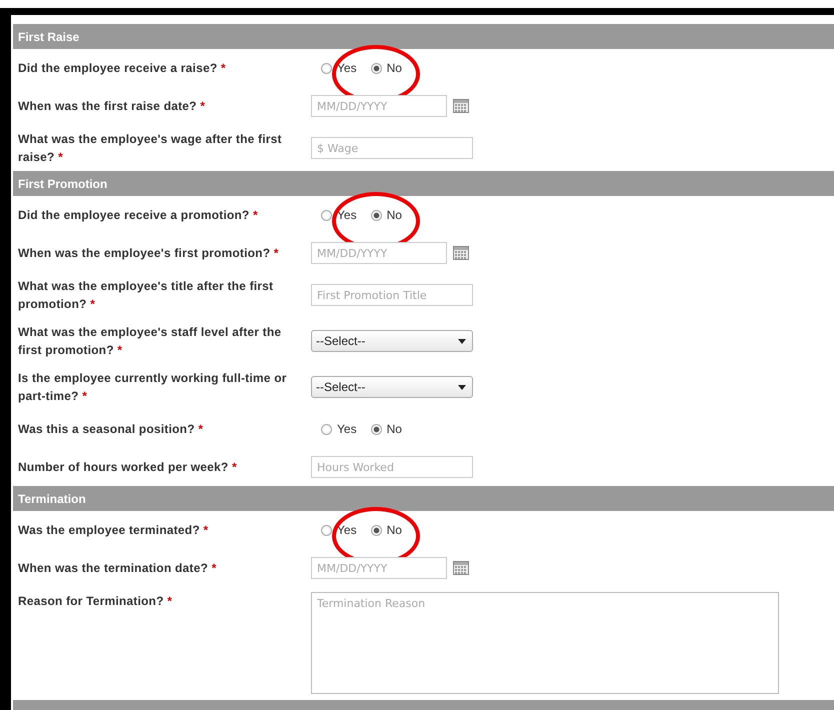 Image resolution: width=834 pixels, height=710 pixels. I want to click on field-label: Reason for Termination? *, so click(96, 601).